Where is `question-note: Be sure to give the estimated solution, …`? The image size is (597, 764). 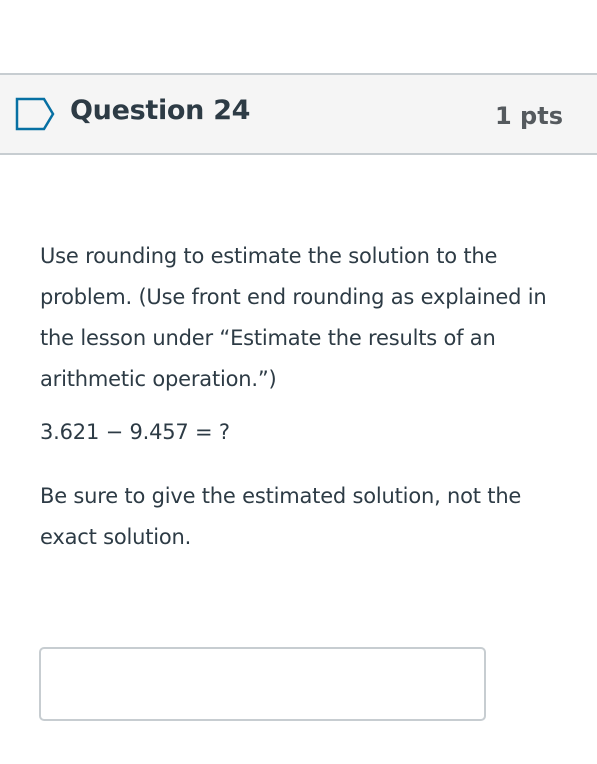 question-note: Be sure to give the estimated solution, … is located at coordinates (281, 516).